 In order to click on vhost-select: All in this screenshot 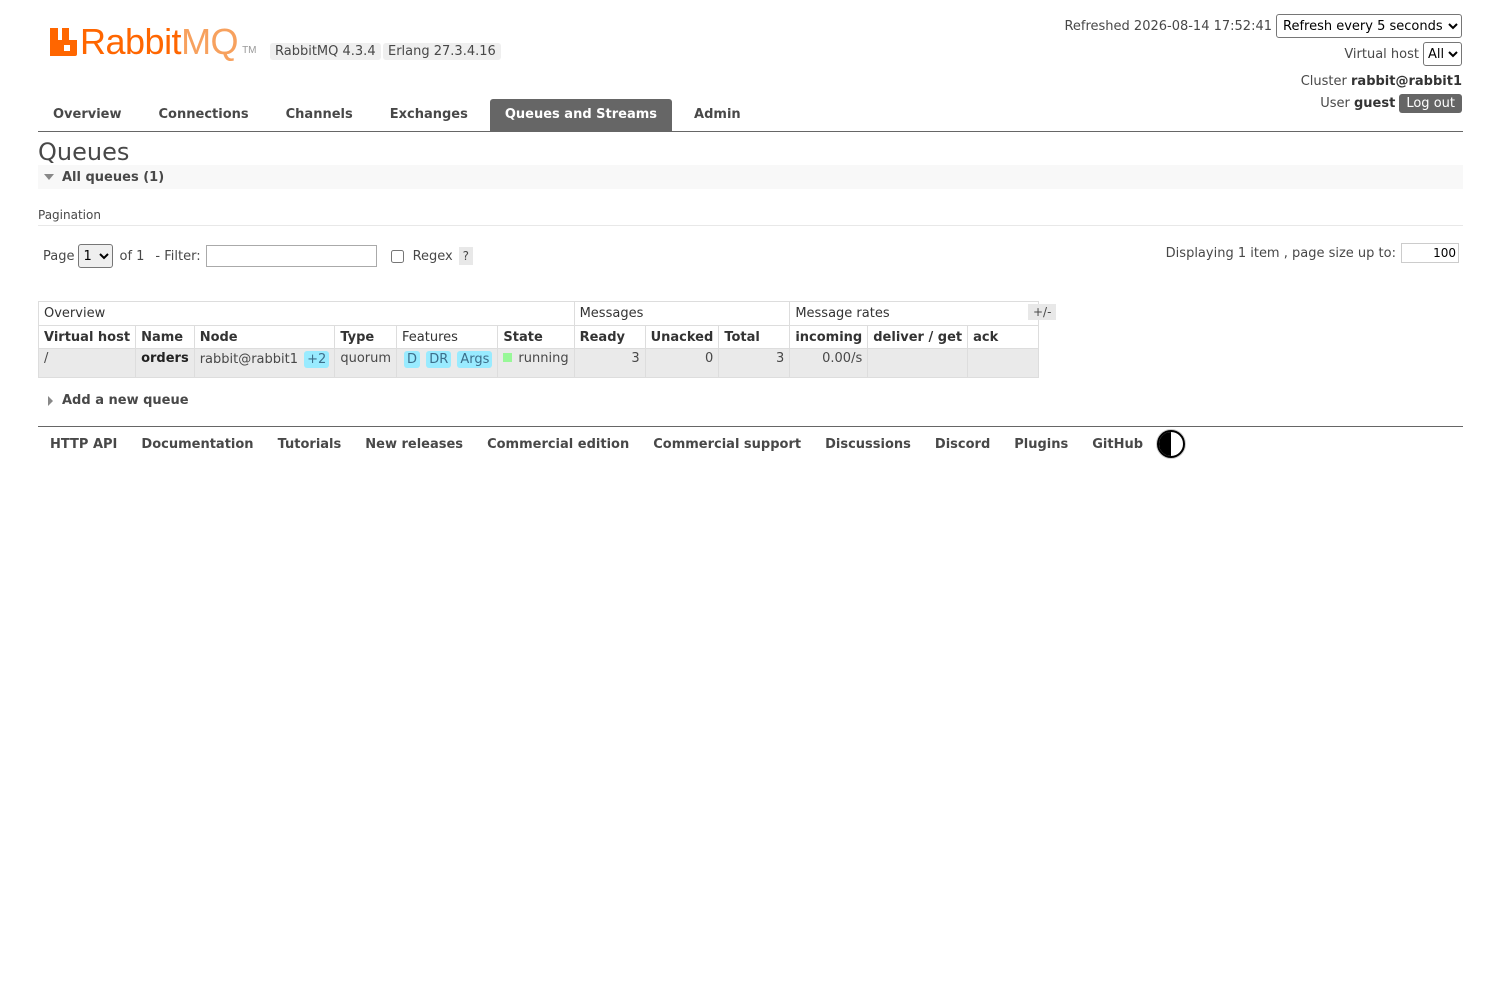, I will do `click(1442, 54)`.